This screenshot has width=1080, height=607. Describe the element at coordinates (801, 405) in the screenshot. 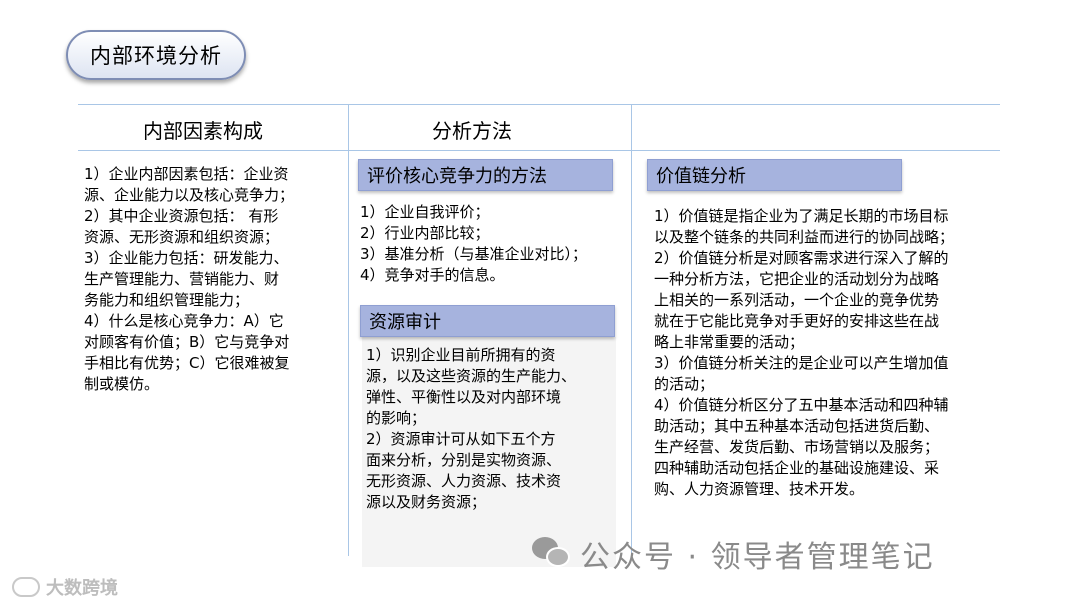

I see `text-line: 4）价值链分析区分了五中基本活动和四种辅` at that location.